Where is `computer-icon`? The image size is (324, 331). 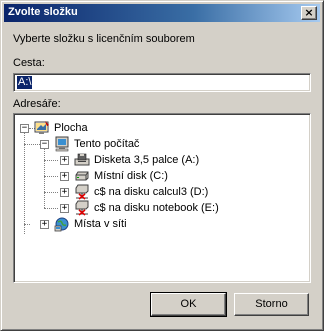
computer-icon is located at coordinates (62, 144).